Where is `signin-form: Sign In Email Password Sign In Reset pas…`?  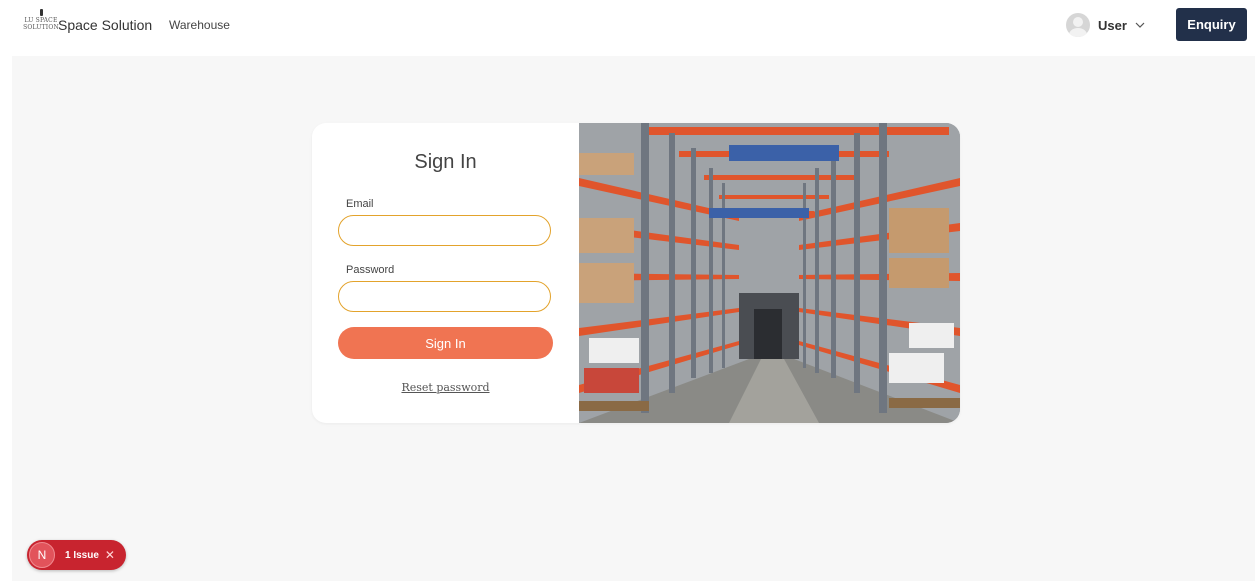
signin-form: Sign In Email Password Sign In Reset pas… is located at coordinates (445, 273).